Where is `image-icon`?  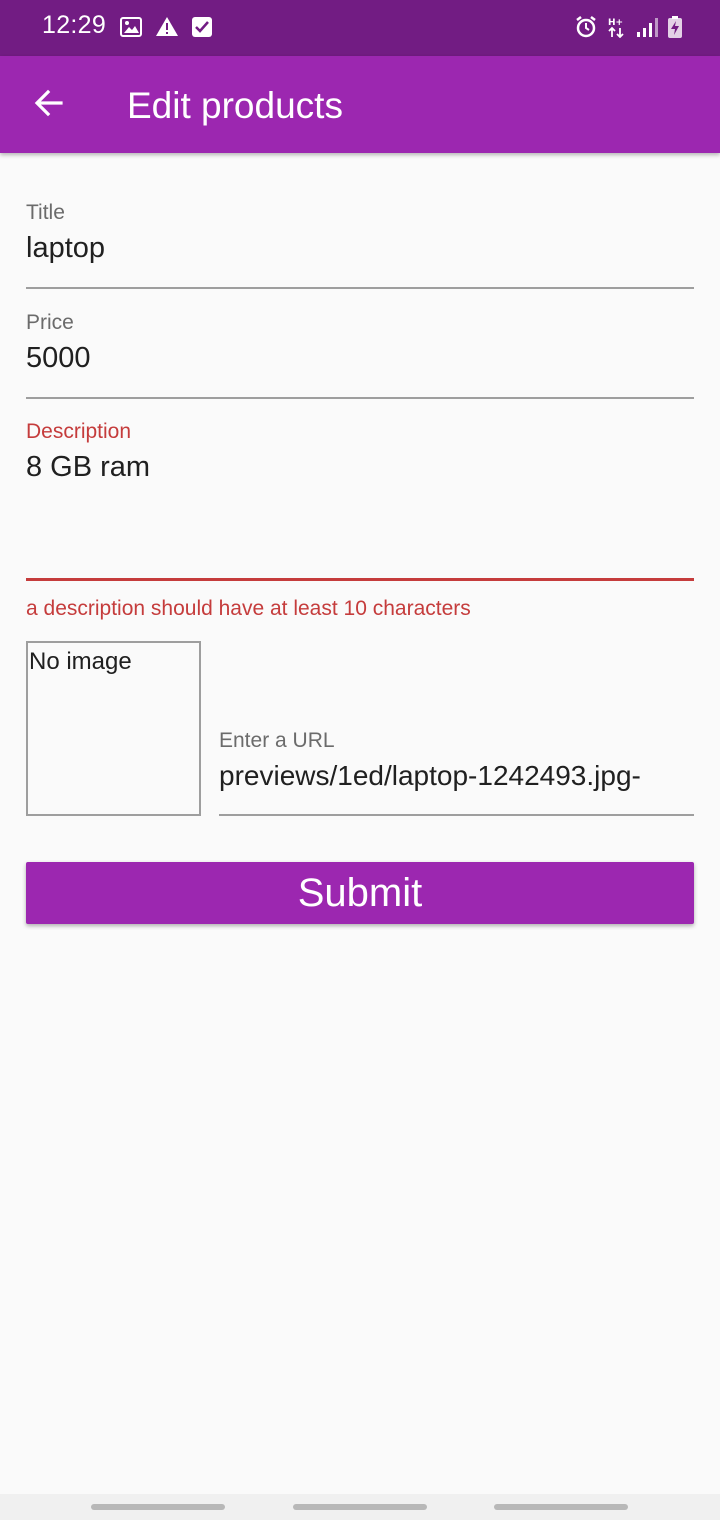 image-icon is located at coordinates (131, 29).